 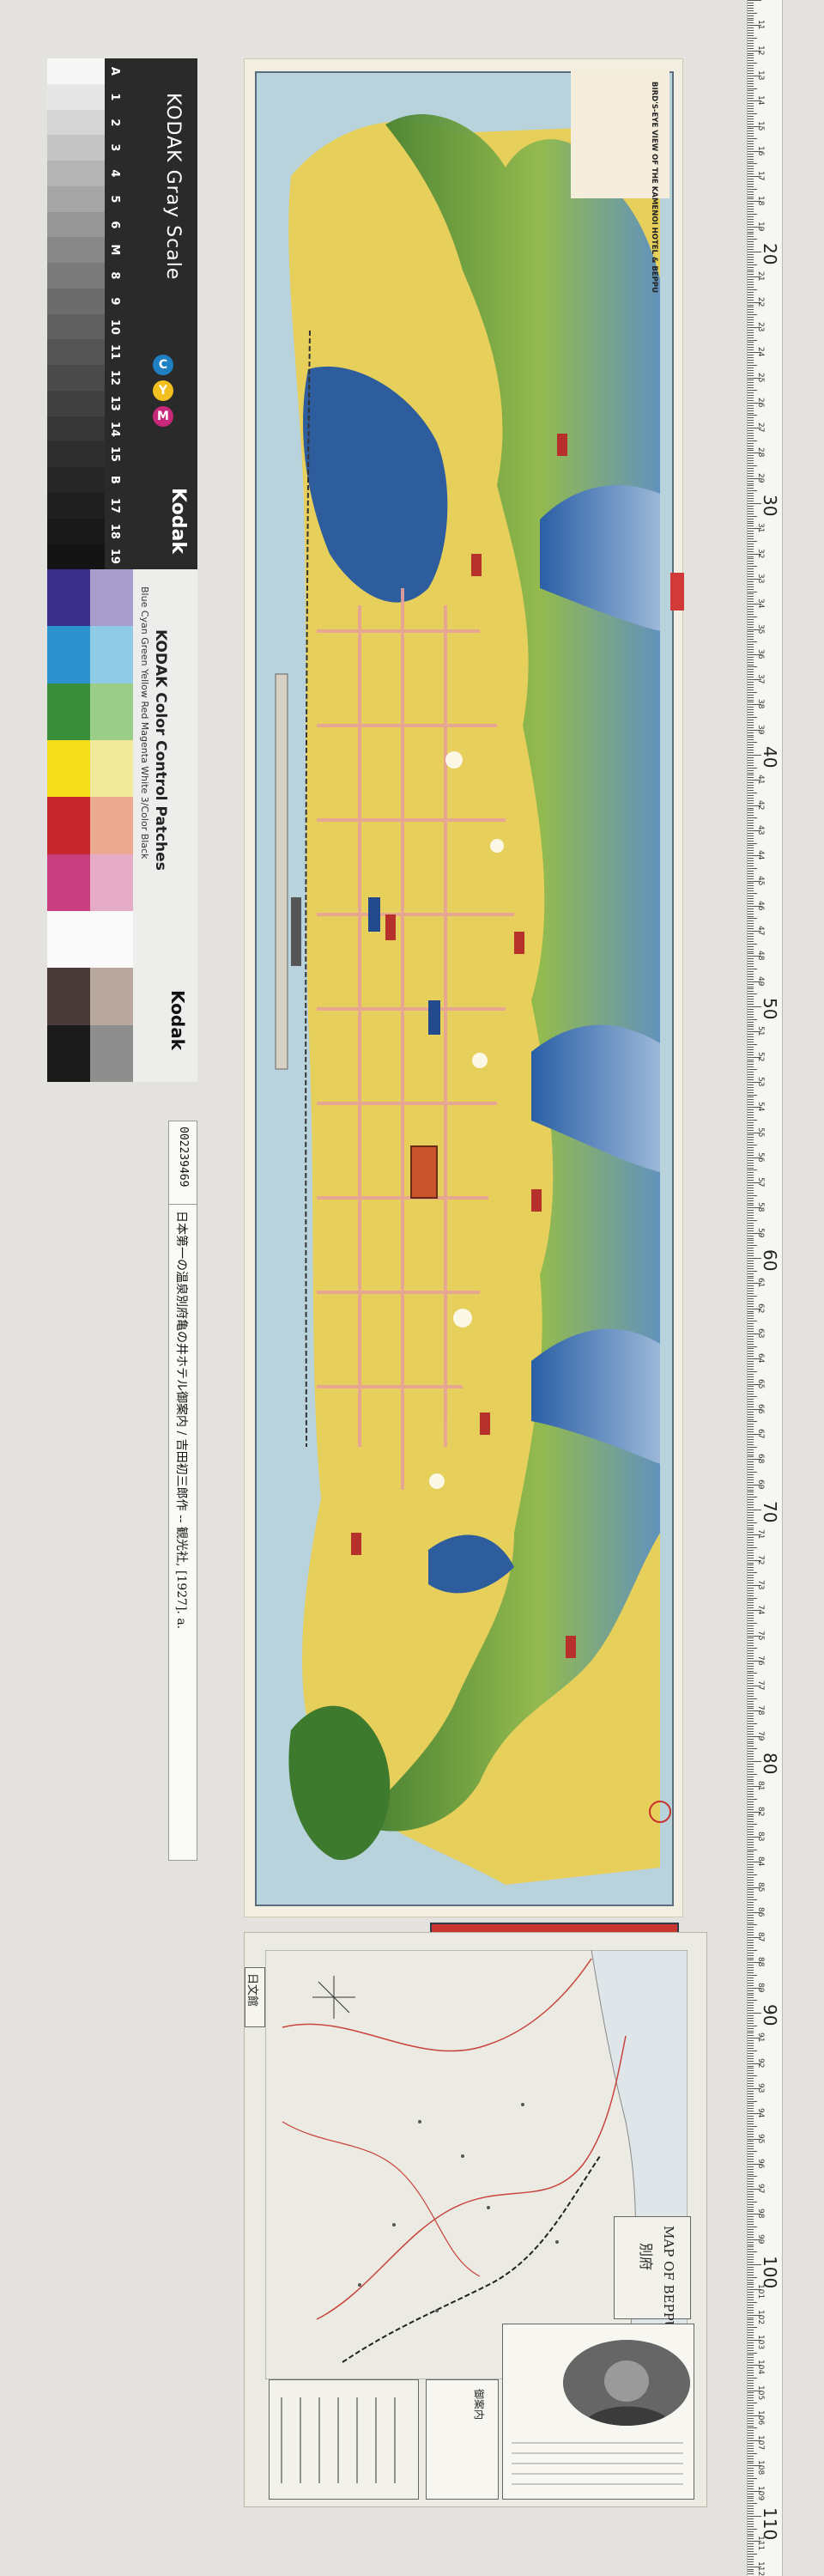 What do you see at coordinates (114, 71) in the screenshot?
I see `gray-step-number: A` at bounding box center [114, 71].